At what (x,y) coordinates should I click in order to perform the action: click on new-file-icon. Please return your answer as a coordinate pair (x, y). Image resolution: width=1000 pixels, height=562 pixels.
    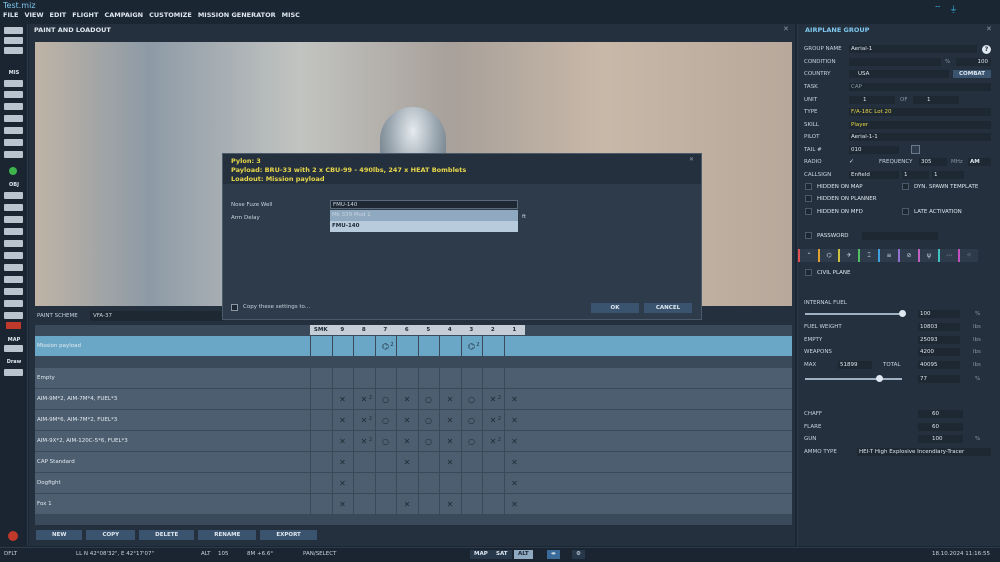
    Looking at the image, I should click on (13, 30).